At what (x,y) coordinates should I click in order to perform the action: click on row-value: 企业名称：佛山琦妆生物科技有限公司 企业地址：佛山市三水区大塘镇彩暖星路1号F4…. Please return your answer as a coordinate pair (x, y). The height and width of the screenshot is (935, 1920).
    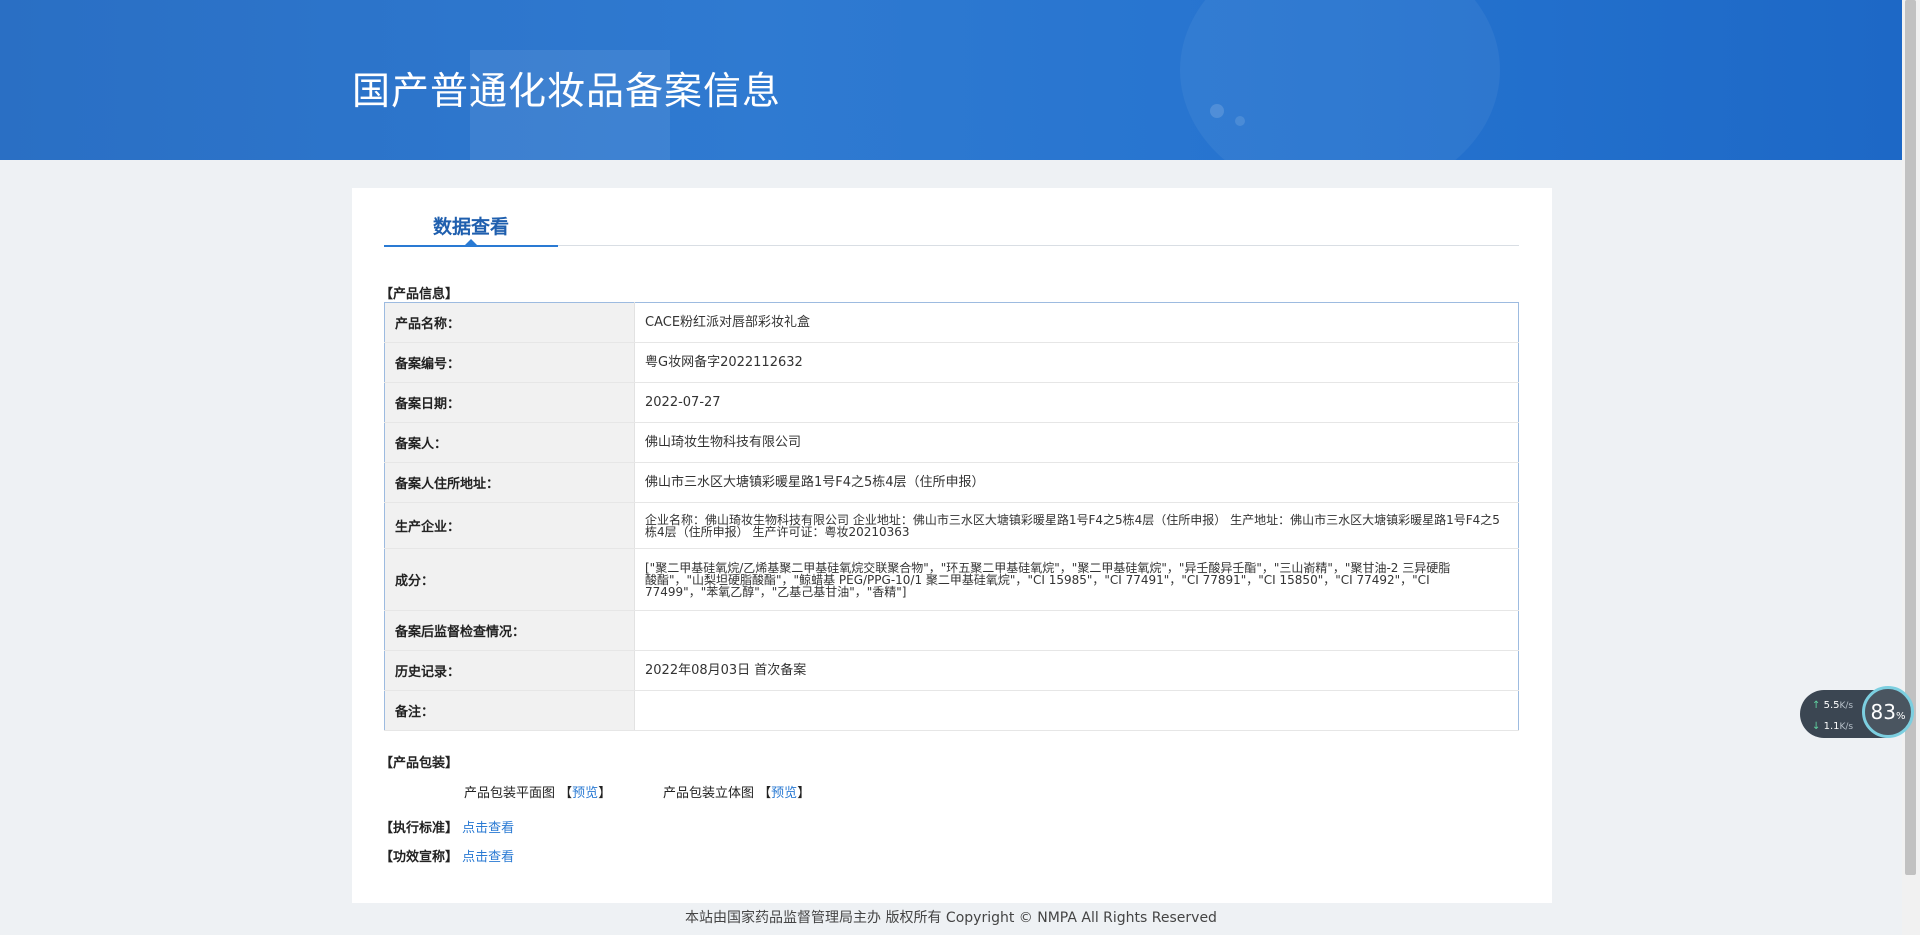
    Looking at the image, I should click on (1076, 525).